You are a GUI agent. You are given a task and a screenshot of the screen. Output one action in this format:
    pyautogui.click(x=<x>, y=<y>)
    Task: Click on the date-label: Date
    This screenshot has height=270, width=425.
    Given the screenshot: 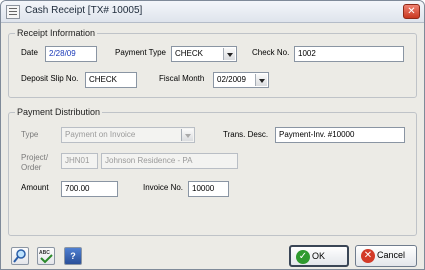 What is the action you would take?
    pyautogui.click(x=29, y=52)
    